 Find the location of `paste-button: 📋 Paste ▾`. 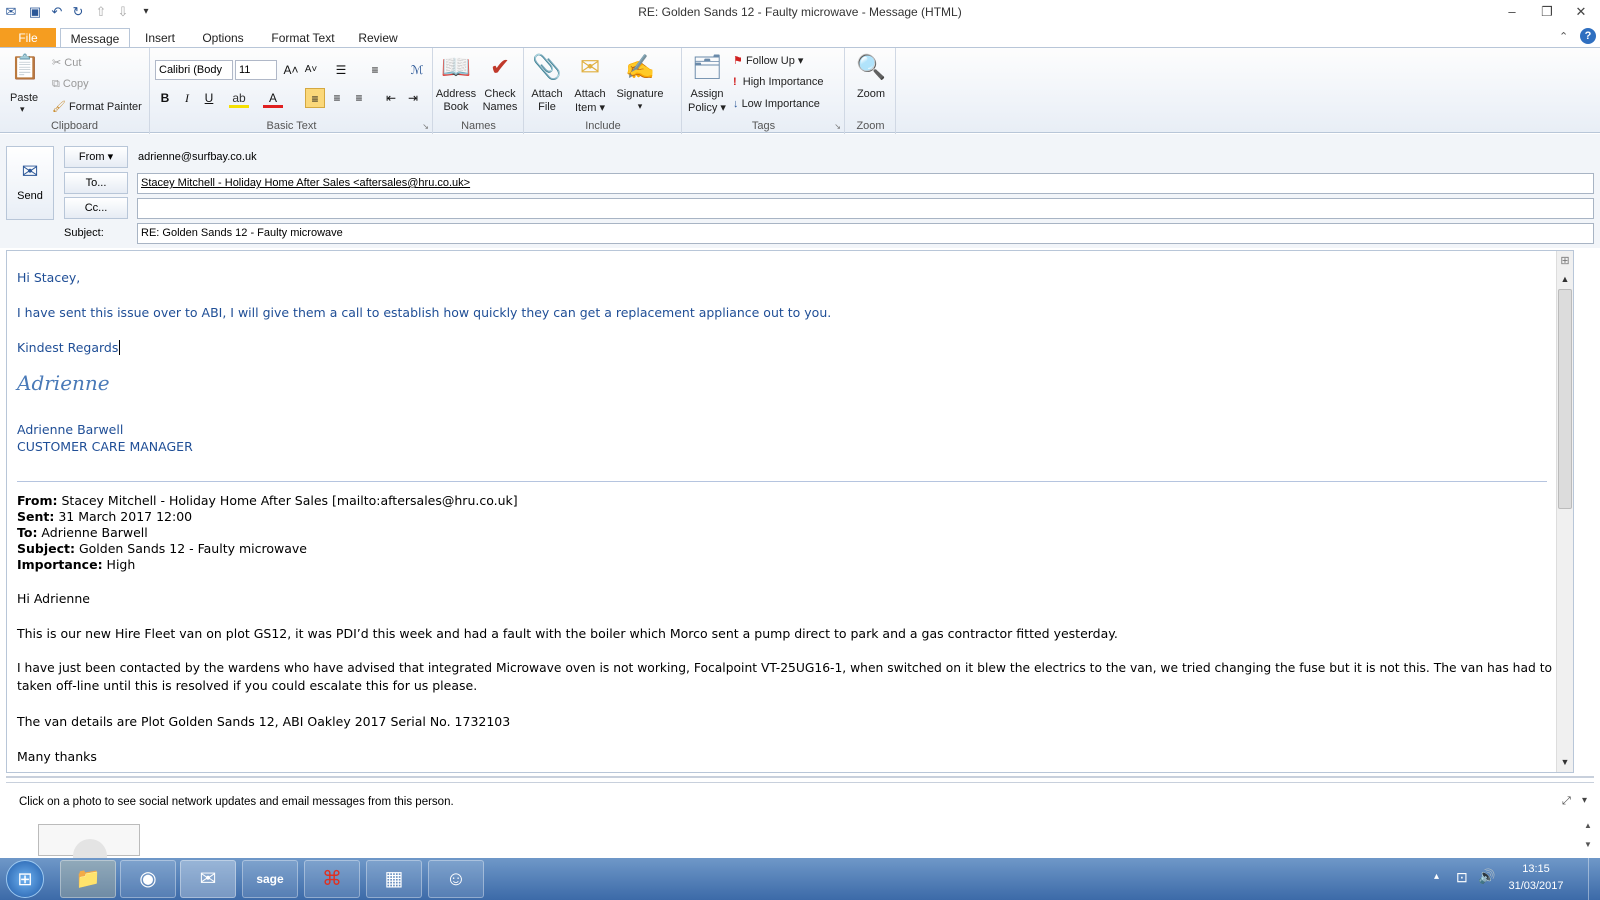

paste-button: 📋 Paste ▾ is located at coordinates (25, 83).